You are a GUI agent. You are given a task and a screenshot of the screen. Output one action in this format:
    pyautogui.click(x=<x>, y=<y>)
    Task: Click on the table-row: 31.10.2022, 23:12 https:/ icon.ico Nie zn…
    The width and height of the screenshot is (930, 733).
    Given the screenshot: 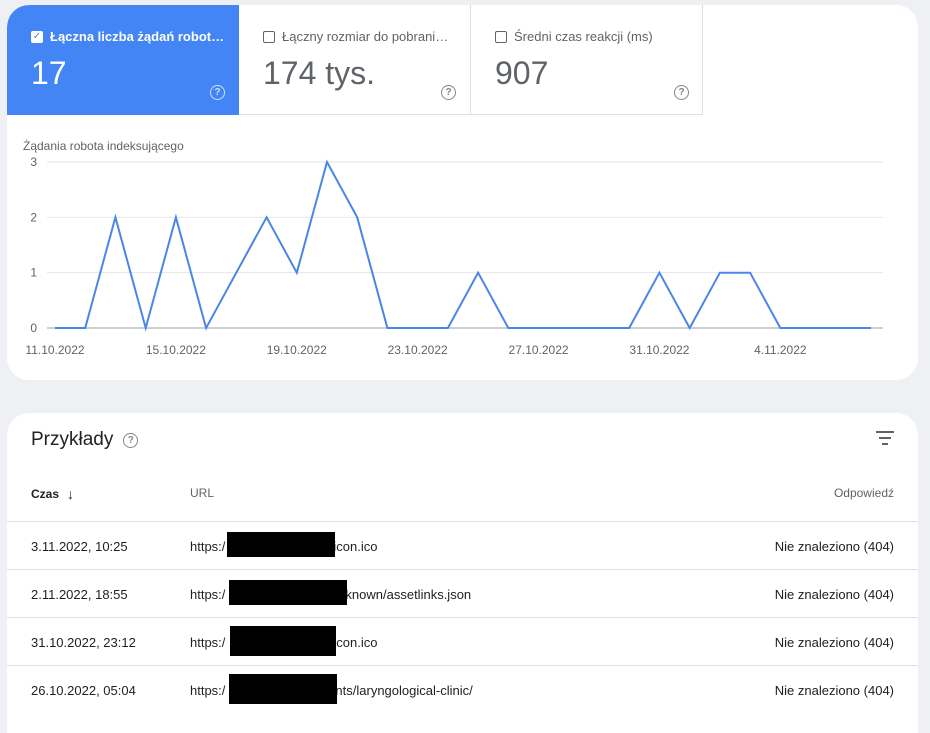 What is the action you would take?
    pyautogui.click(x=462, y=641)
    